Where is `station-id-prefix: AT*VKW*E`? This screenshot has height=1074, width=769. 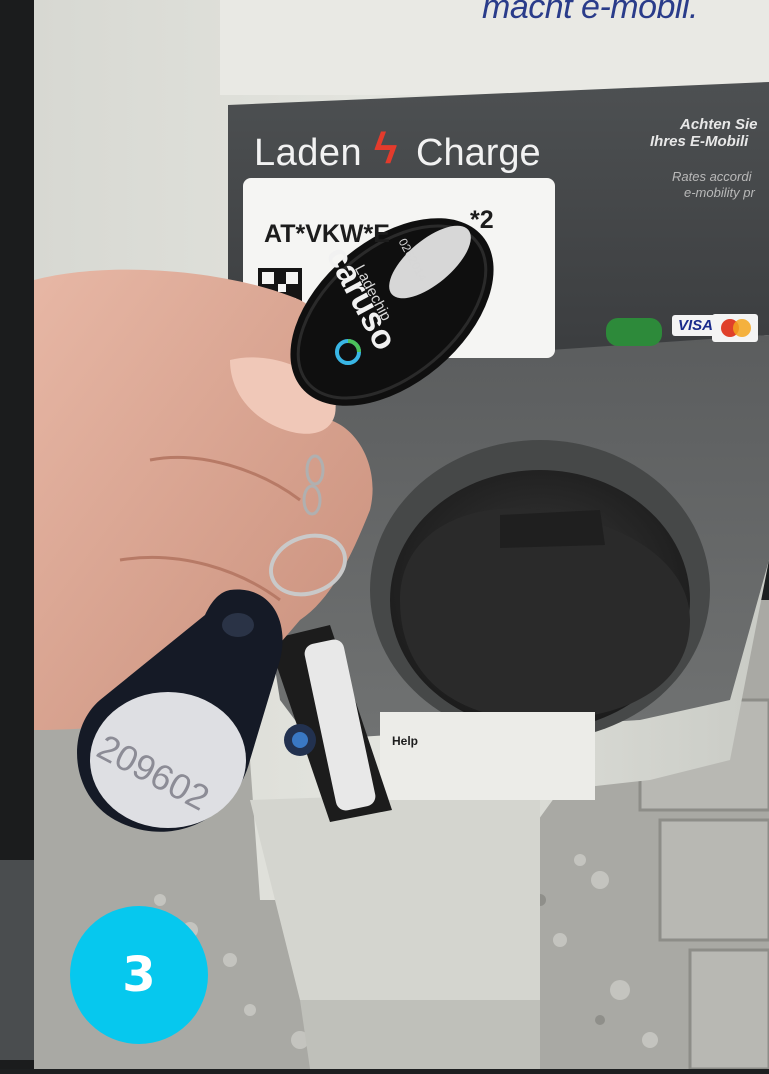
station-id-prefix: AT*VKW*E is located at coordinates (327, 234).